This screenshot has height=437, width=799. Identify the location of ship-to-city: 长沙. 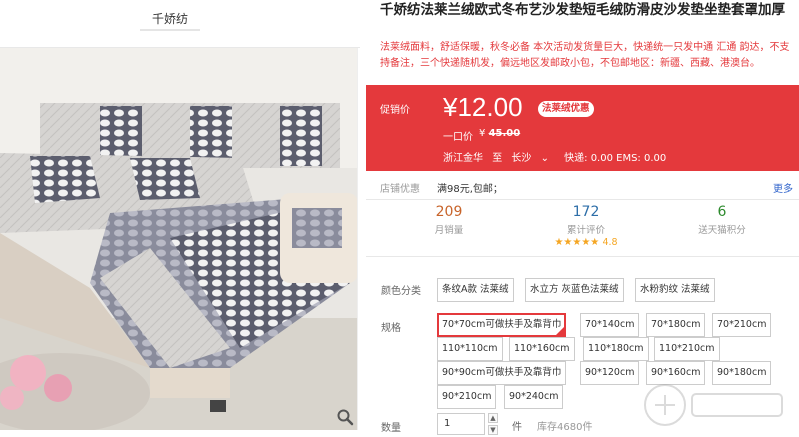
(521, 158).